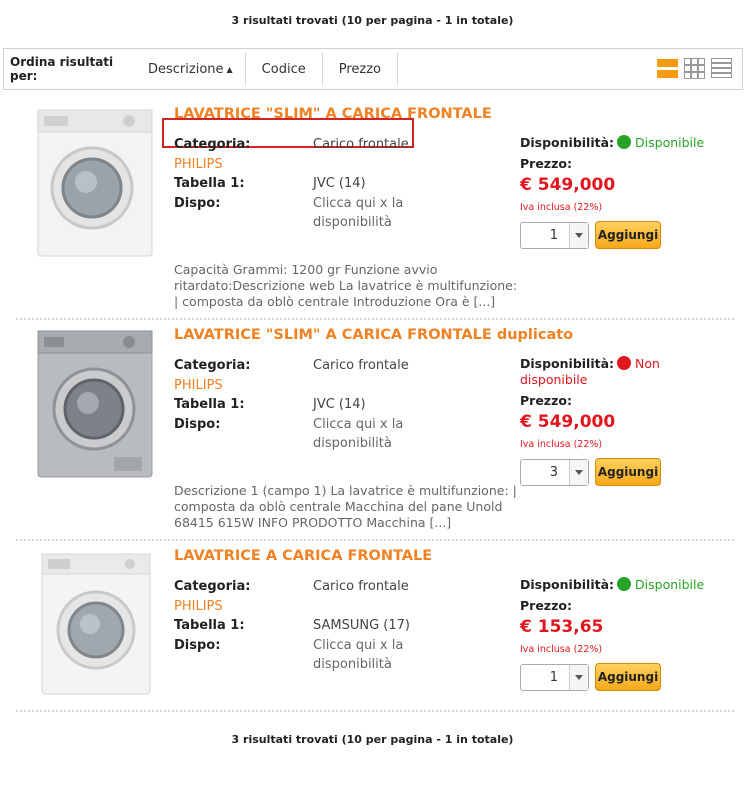 Image resolution: width=753 pixels, height=794 pixels. I want to click on quantity-value: 3, so click(553, 472).